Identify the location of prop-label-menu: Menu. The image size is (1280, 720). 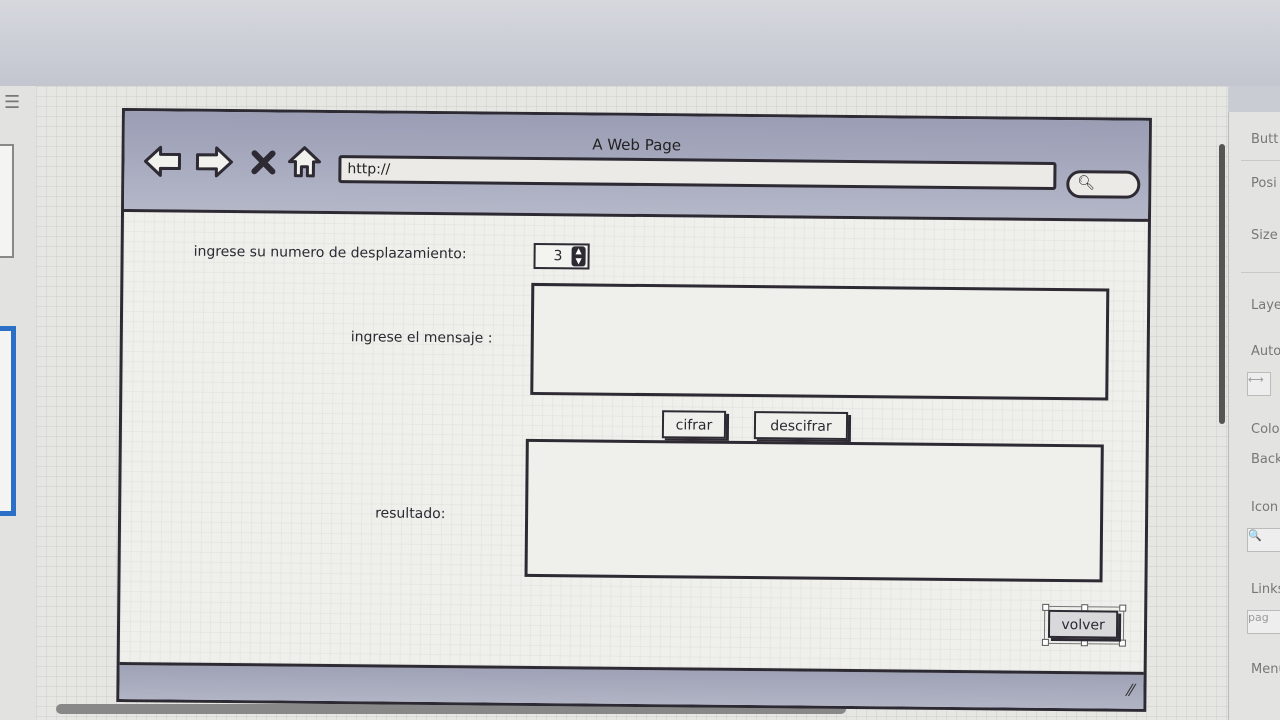
(1265, 669).